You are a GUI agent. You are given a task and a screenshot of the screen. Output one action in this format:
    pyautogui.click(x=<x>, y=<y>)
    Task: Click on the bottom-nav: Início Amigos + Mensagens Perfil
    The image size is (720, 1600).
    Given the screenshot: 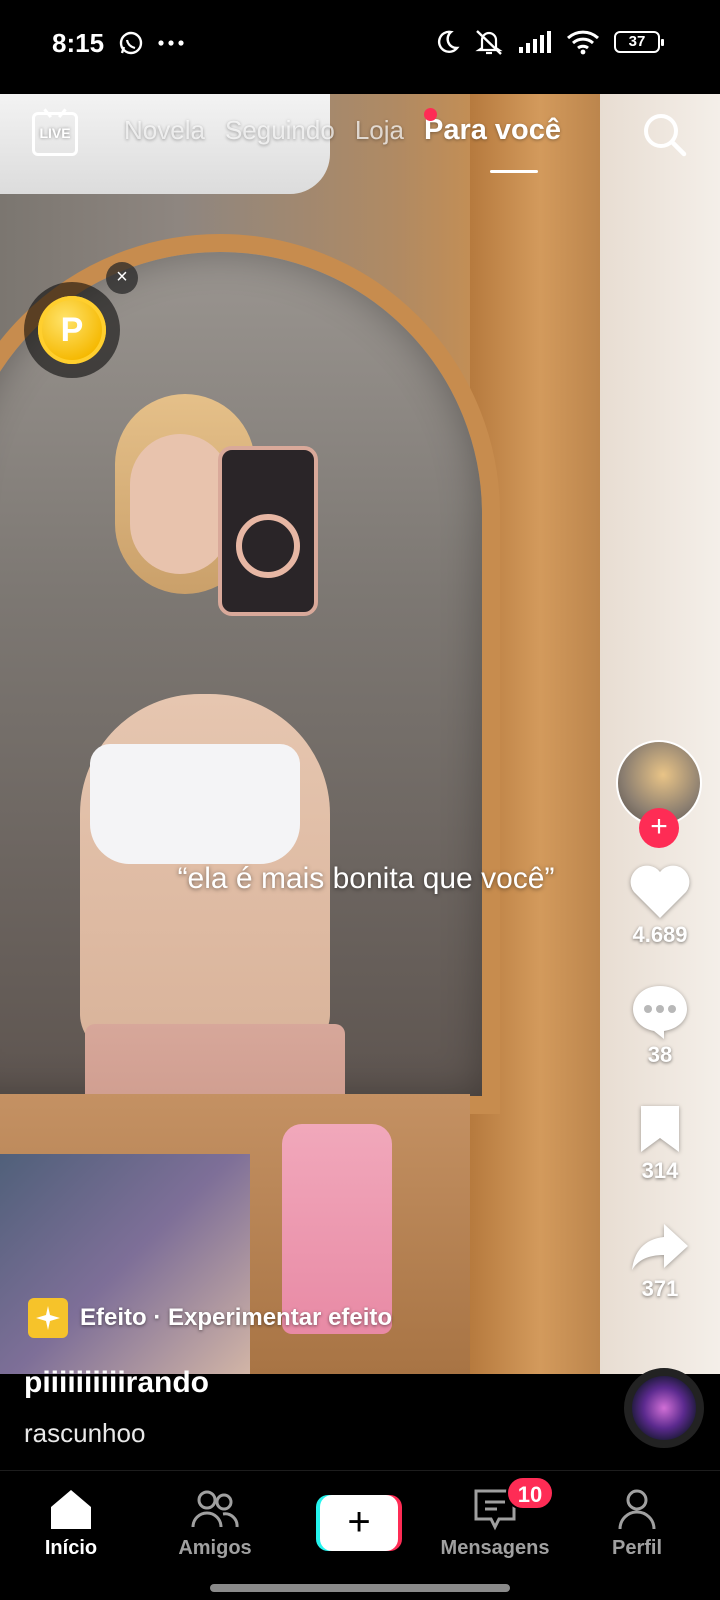 What is the action you would take?
    pyautogui.click(x=360, y=1535)
    